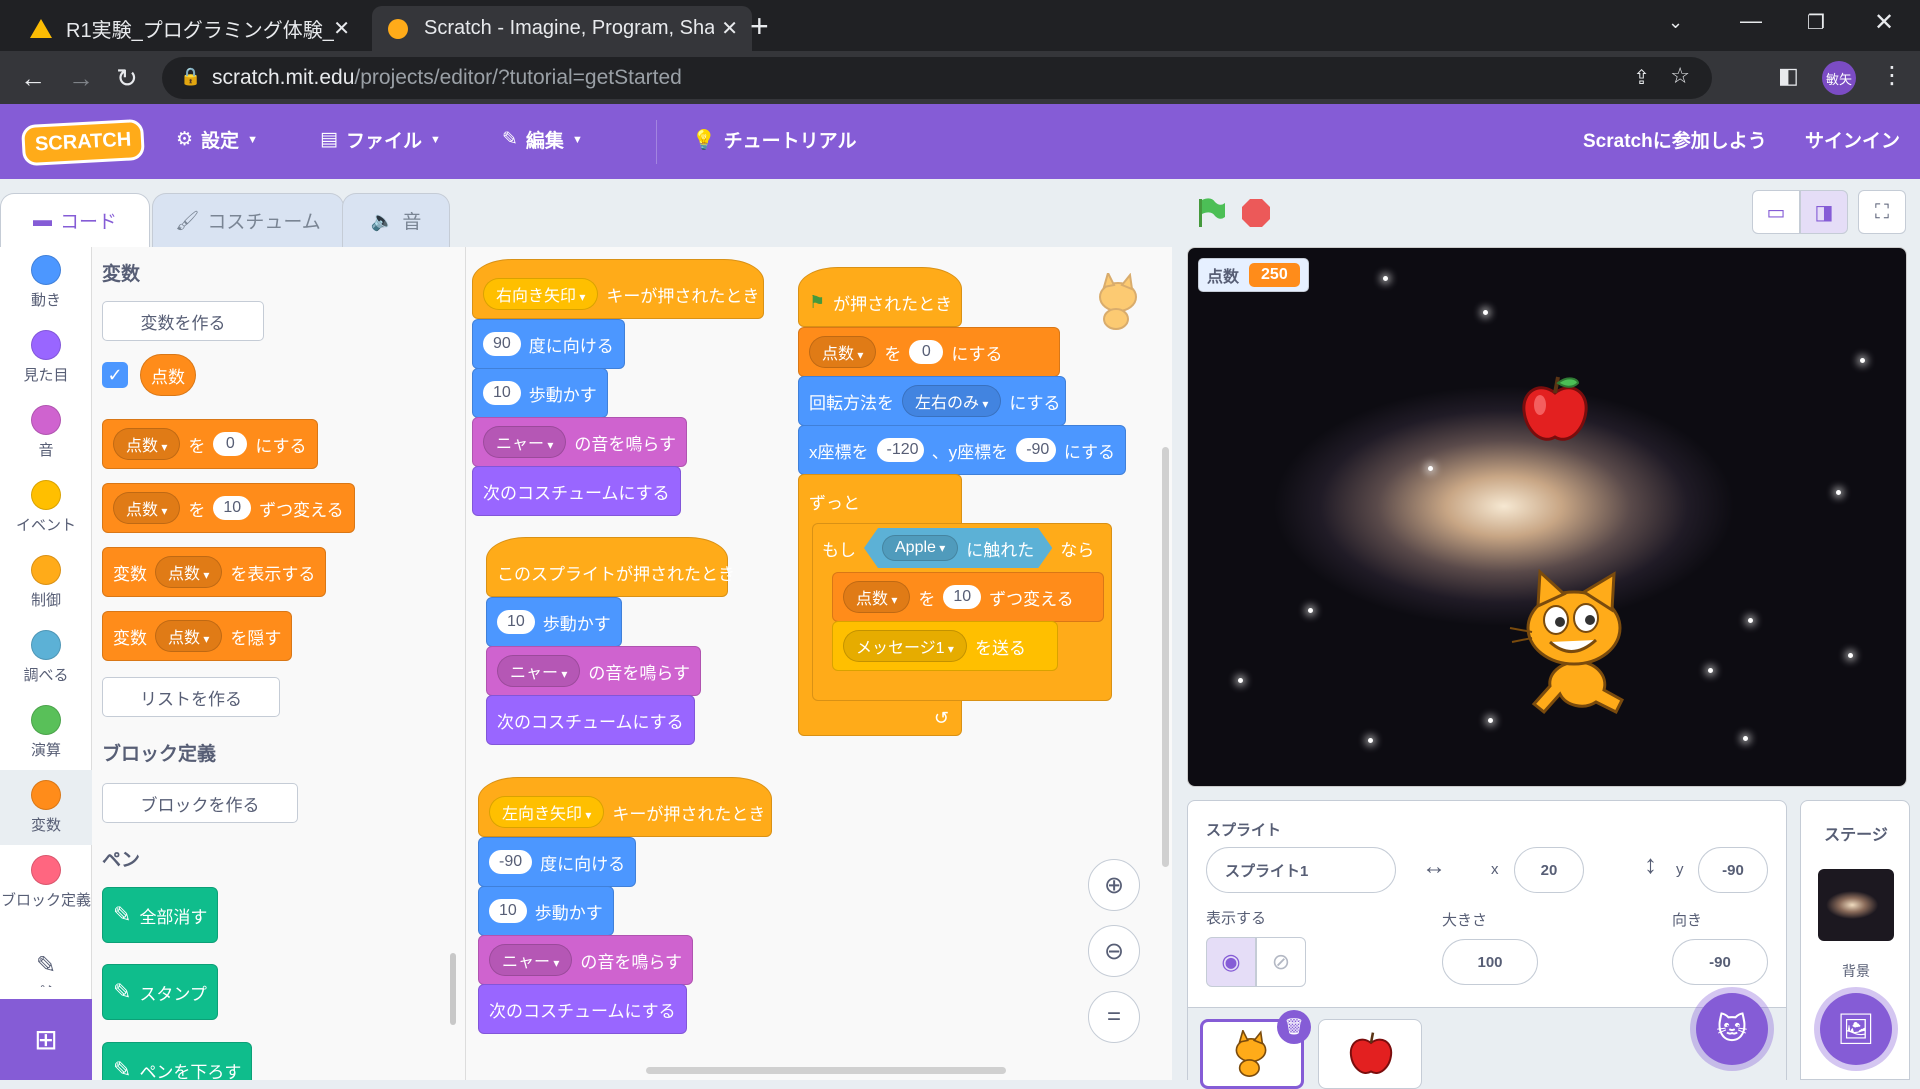 Image resolution: width=1920 pixels, height=1089 pixels. I want to click on close-window-icon: ✕, so click(1884, 22).